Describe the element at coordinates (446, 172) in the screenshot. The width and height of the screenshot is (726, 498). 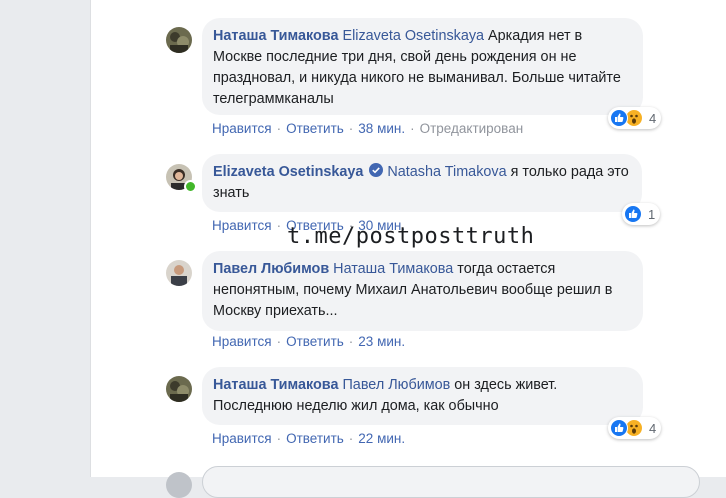
I see `comment-mention: Natasha Timakova` at that location.